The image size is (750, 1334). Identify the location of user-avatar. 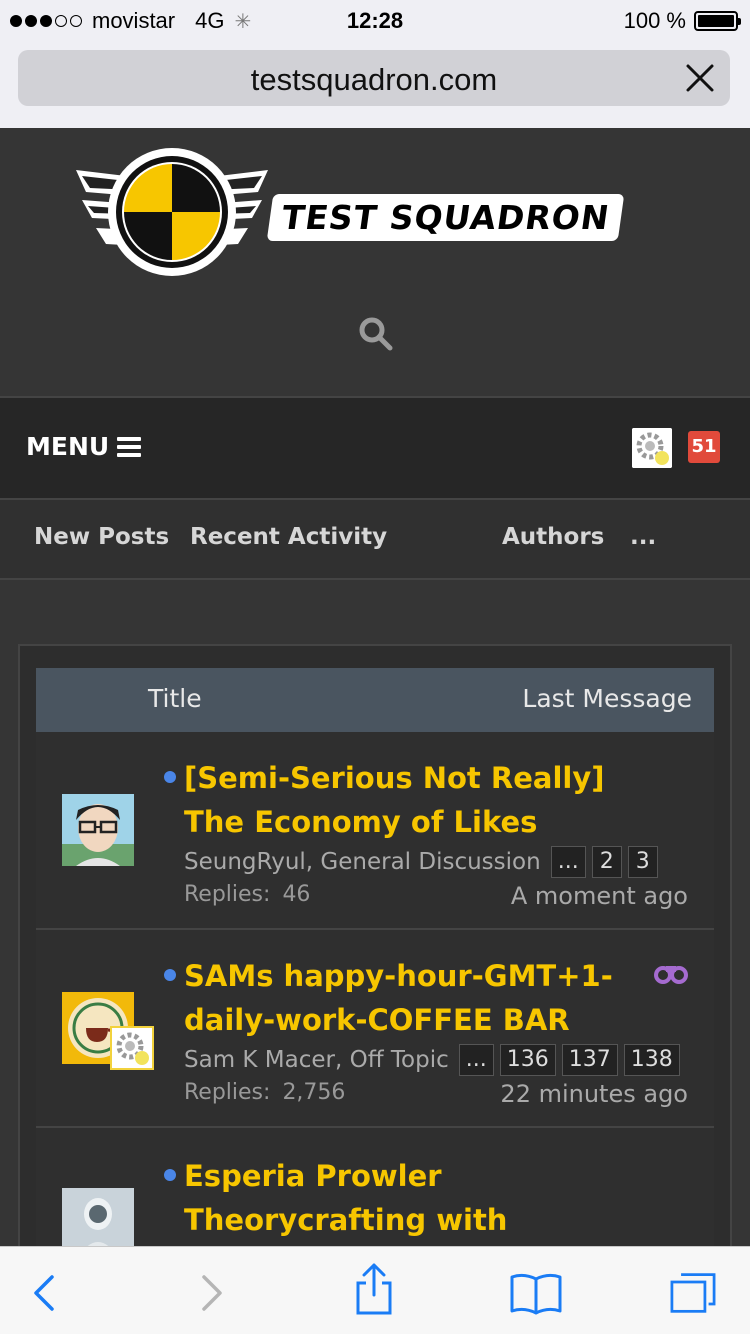
(652, 448).